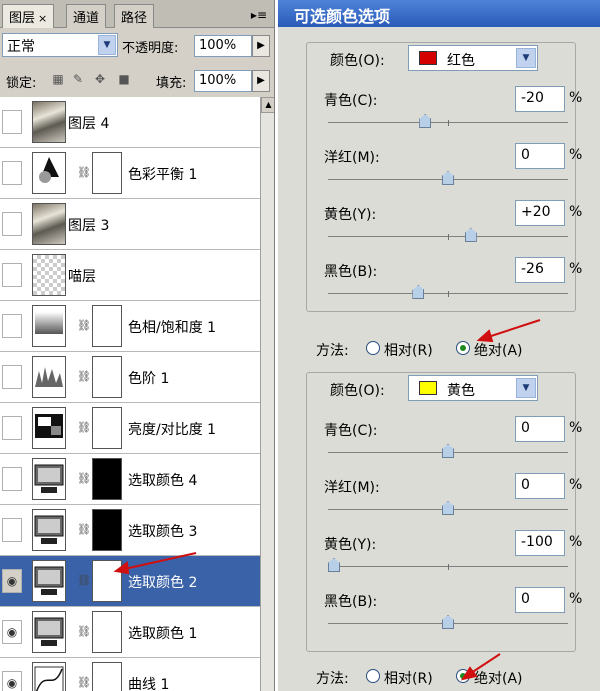 This screenshot has height=691, width=600. What do you see at coordinates (223, 81) in the screenshot?
I see `fill-input: 100%` at bounding box center [223, 81].